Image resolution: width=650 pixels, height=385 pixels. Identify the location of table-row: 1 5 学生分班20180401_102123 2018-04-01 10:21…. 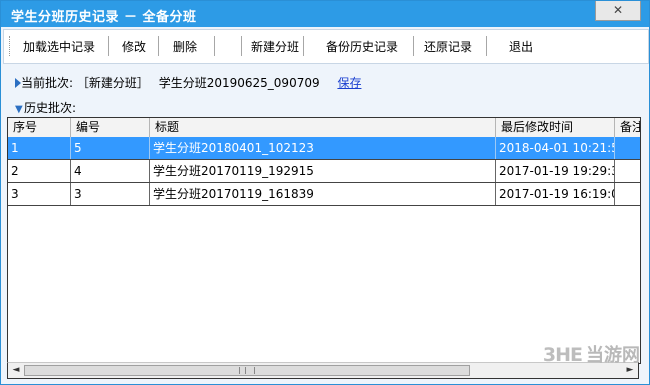
(324, 148).